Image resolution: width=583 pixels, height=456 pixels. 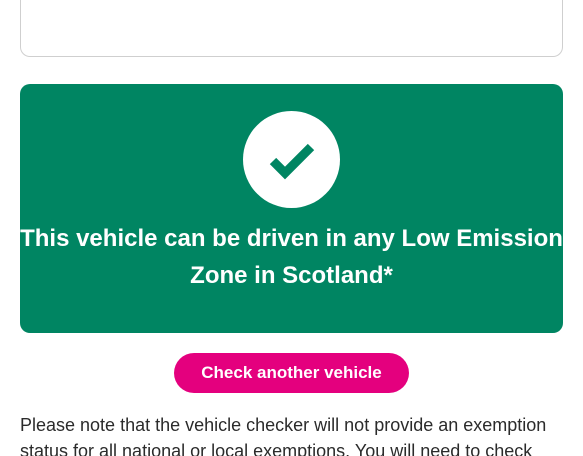 What do you see at coordinates (291, 28) in the screenshot?
I see `vehicle-details-card` at bounding box center [291, 28].